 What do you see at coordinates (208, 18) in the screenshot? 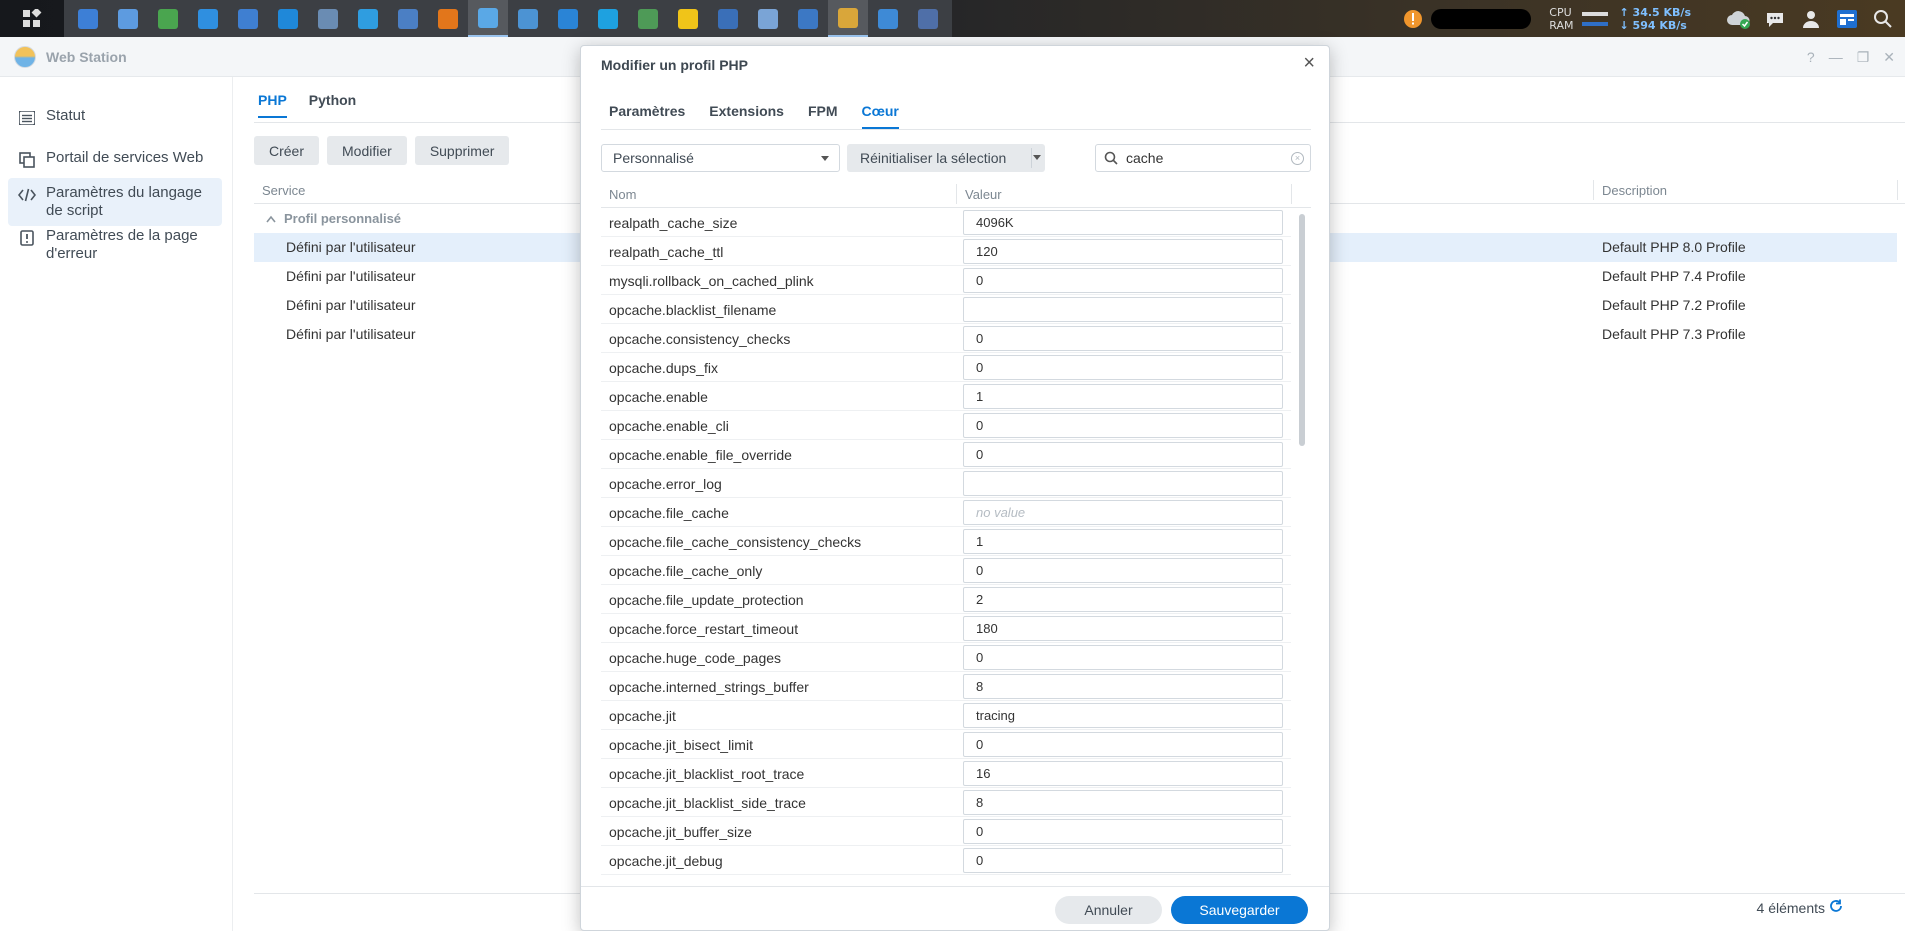
I see `taskbar-app-4-icon` at bounding box center [208, 18].